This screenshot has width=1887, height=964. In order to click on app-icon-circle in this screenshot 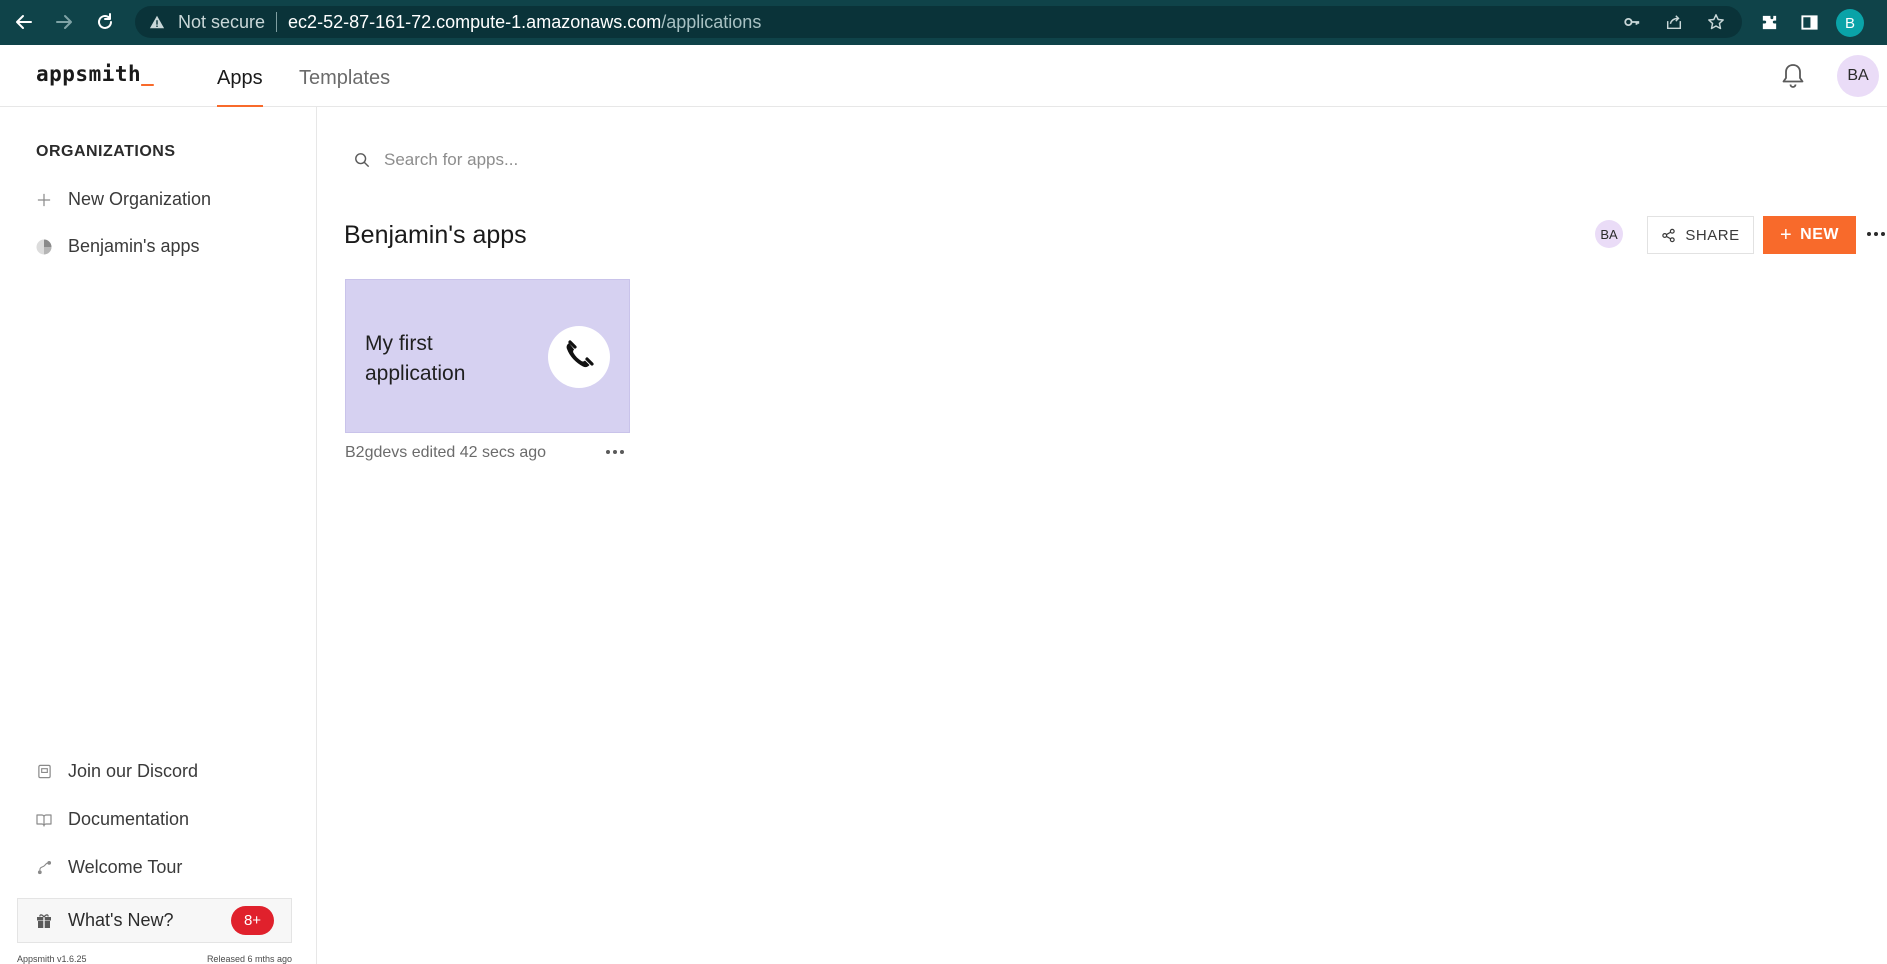, I will do `click(579, 357)`.